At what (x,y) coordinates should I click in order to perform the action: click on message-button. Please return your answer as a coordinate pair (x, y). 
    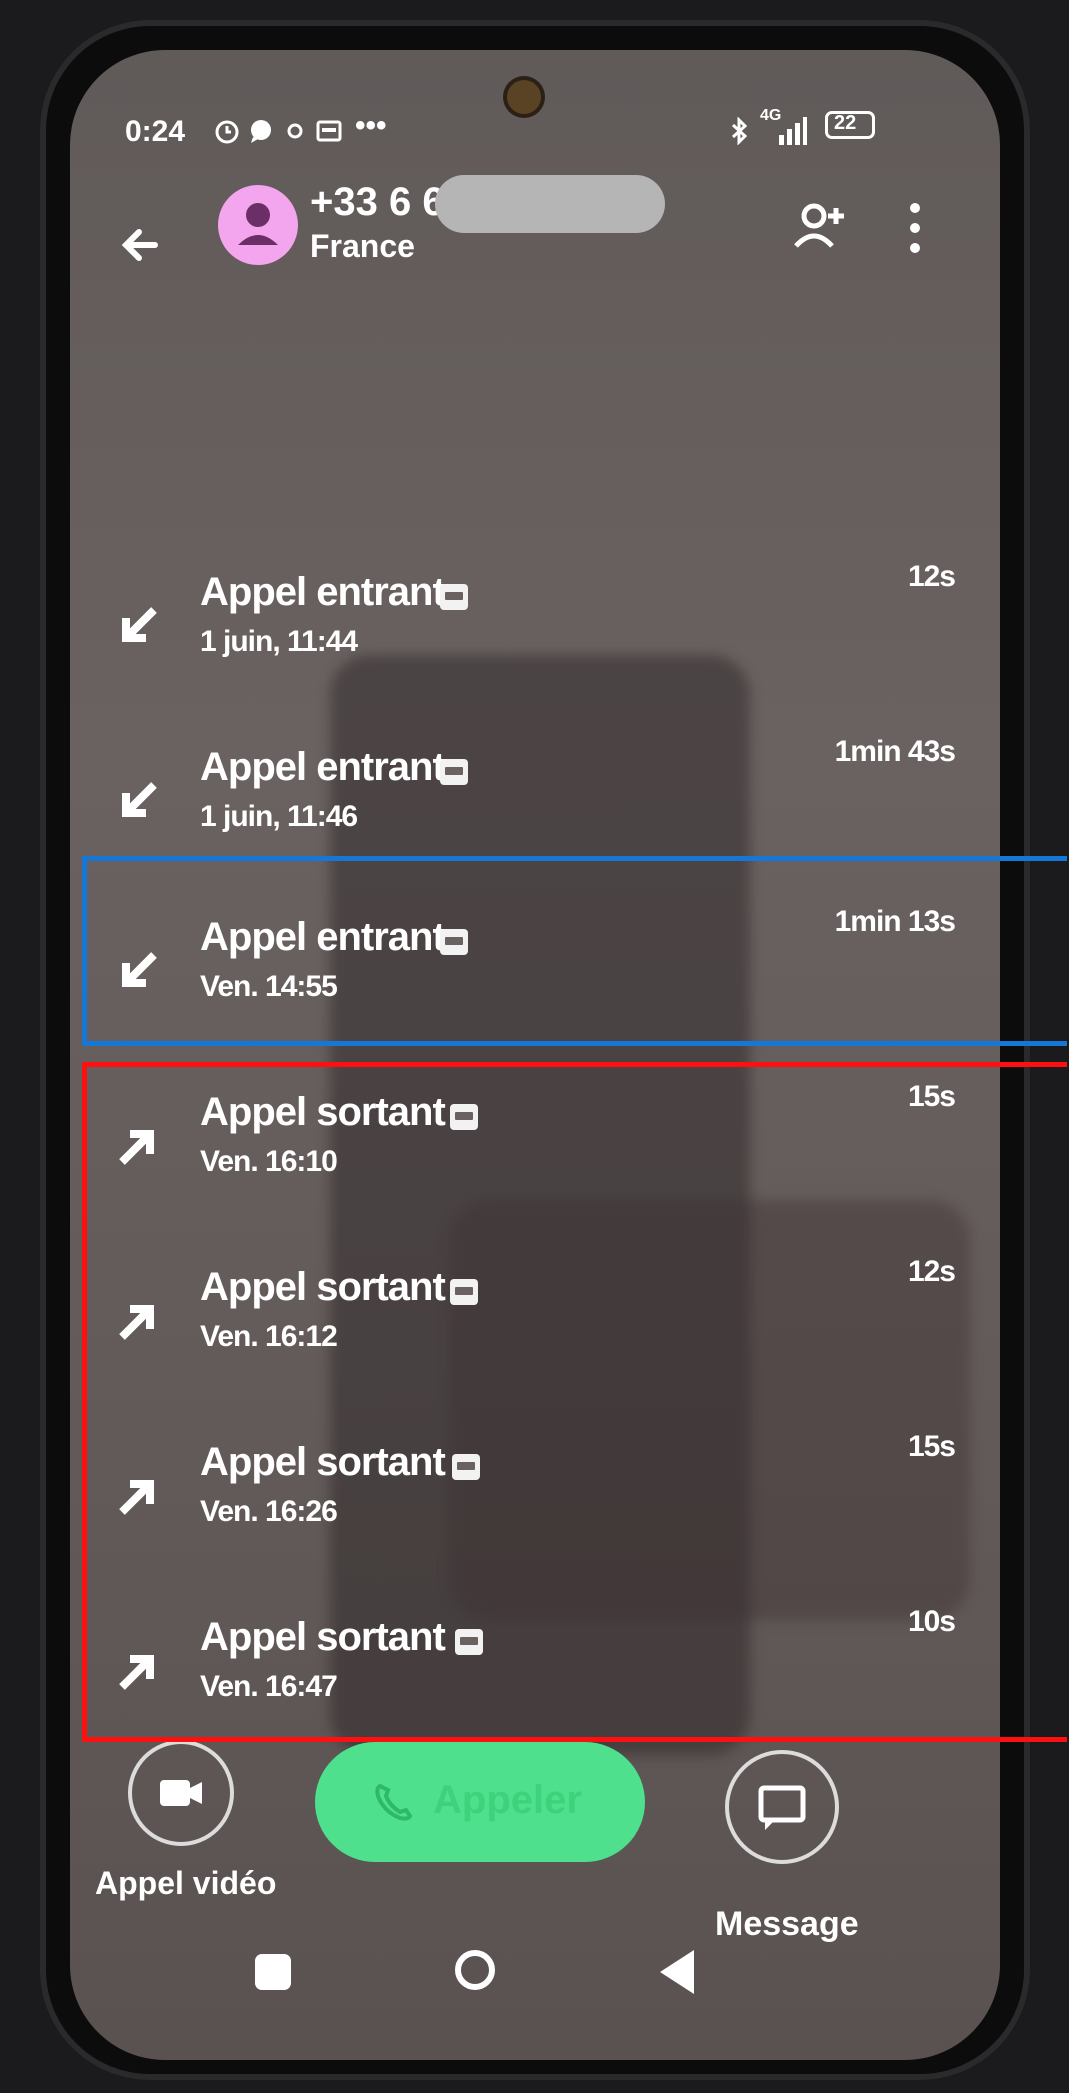
    Looking at the image, I should click on (782, 1807).